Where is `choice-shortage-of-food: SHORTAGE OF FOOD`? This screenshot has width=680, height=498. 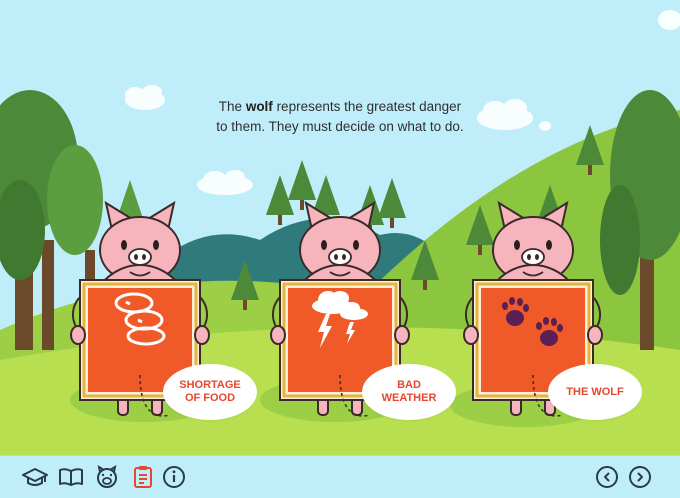 choice-shortage-of-food: SHORTAGE OF FOOD is located at coordinates (210, 392).